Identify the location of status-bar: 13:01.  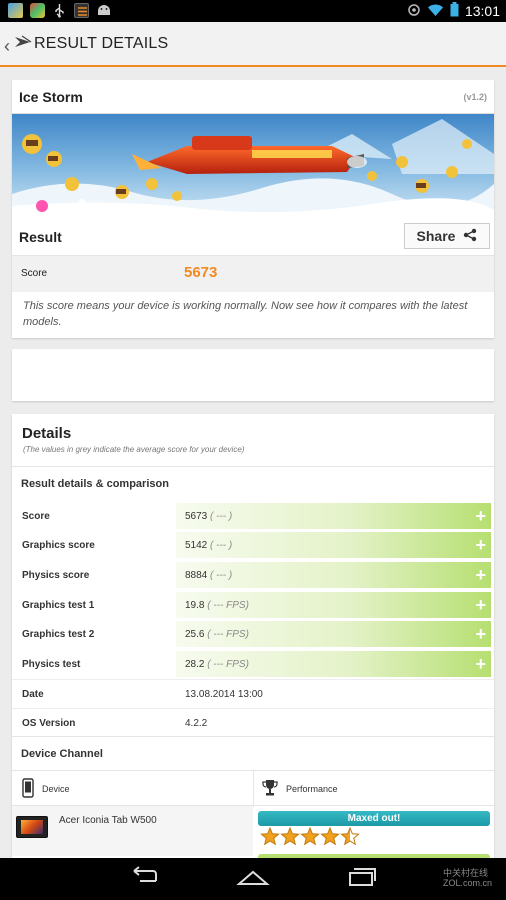
(253, 11).